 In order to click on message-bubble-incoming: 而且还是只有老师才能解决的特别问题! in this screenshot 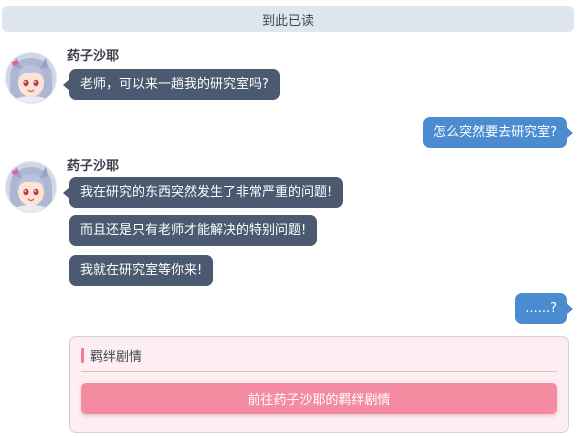, I will do `click(193, 230)`.